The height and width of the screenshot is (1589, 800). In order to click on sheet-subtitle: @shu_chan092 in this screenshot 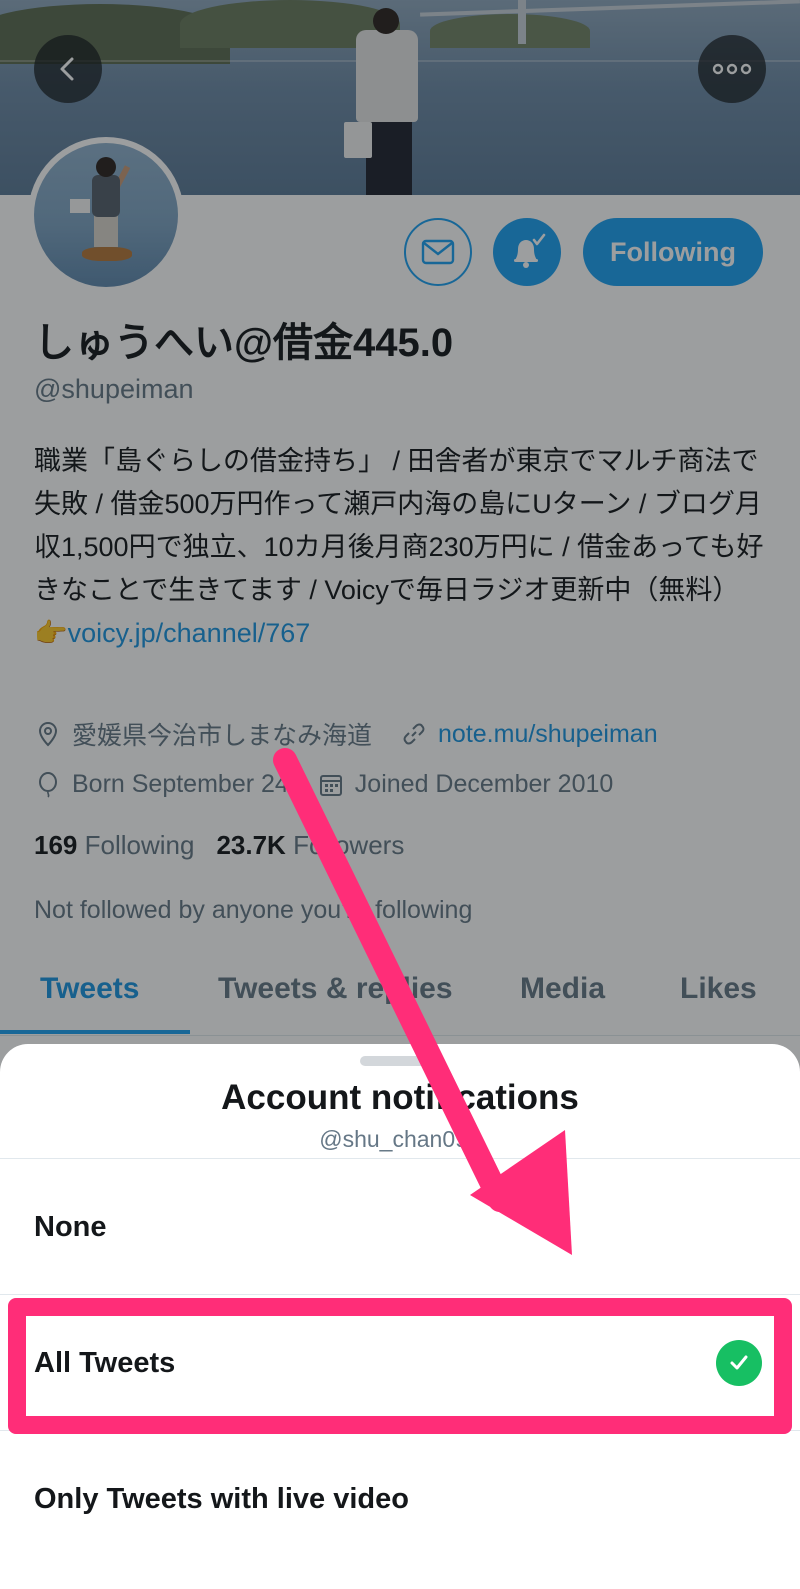, I will do `click(400, 1139)`.